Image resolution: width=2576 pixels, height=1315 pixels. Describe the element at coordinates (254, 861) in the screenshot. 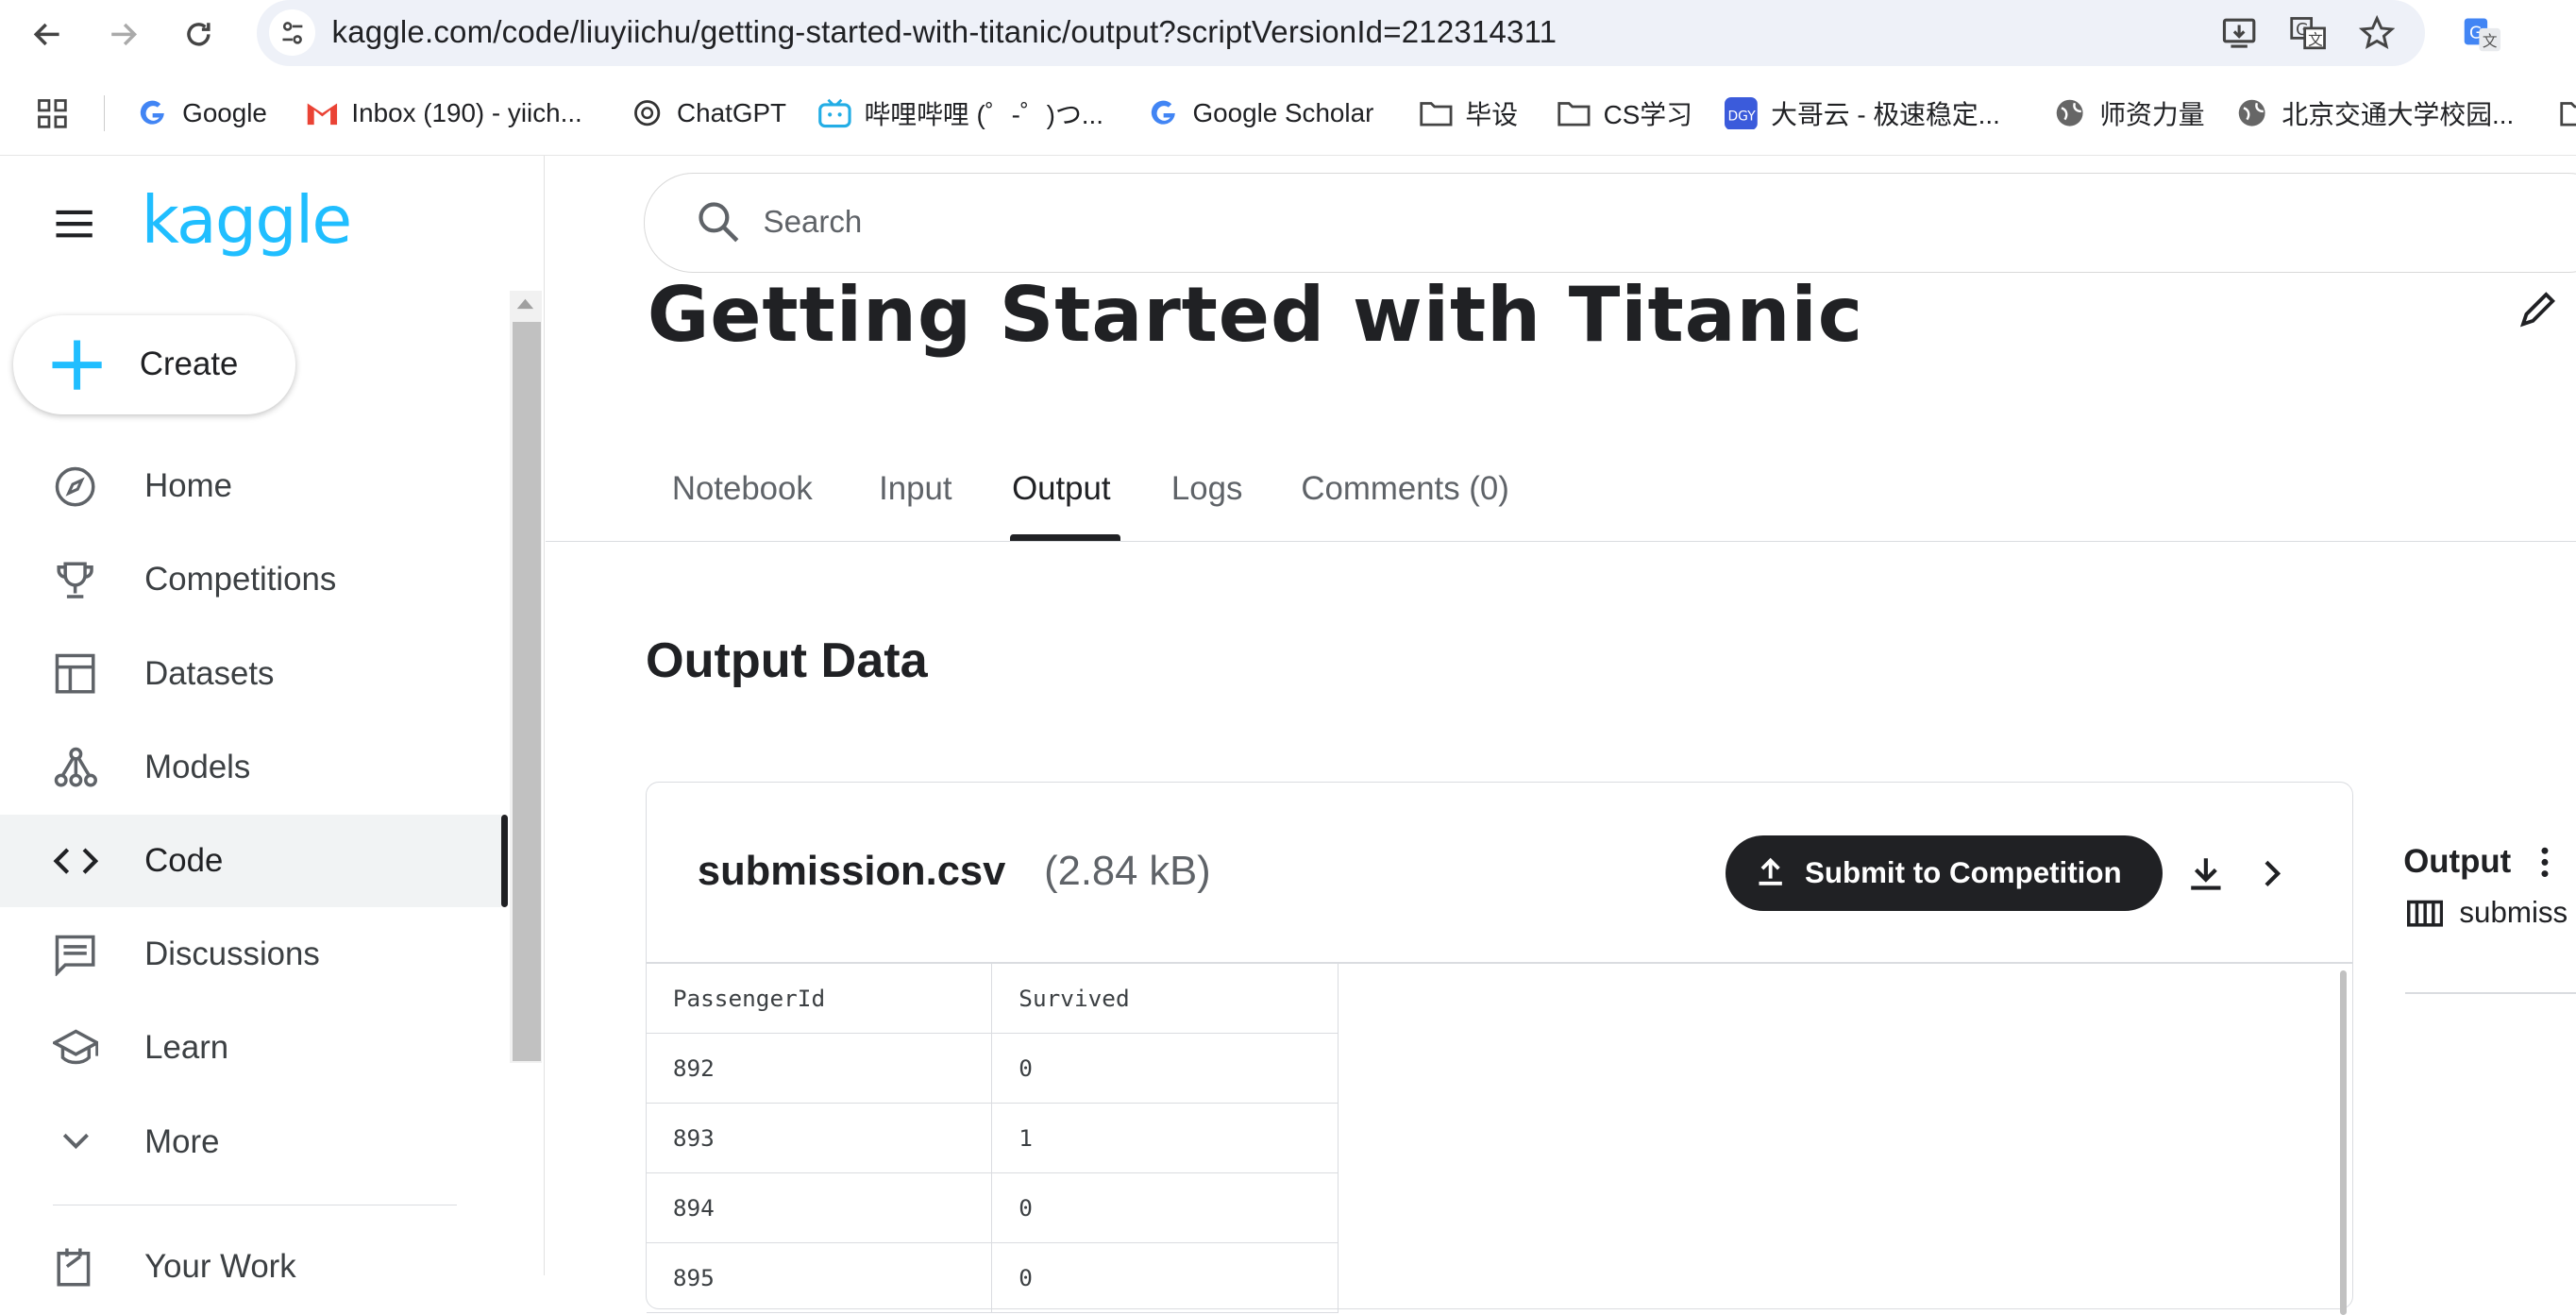

I see `sidebar-item-code: Code` at that location.